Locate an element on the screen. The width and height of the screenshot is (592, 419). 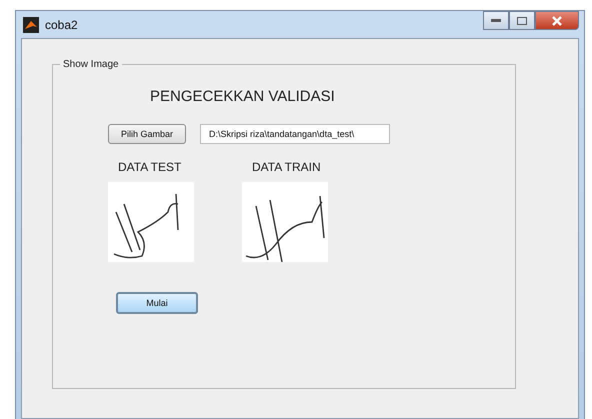
path-field: D:\Skripsi riza\tandatangan\dta_test\ is located at coordinates (295, 134).